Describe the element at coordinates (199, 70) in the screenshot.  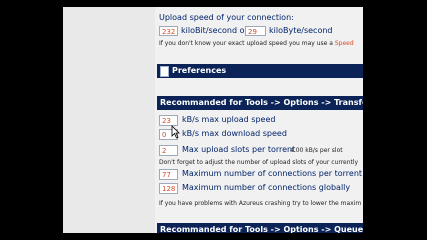
I see `preferences-title: Preferences` at that location.